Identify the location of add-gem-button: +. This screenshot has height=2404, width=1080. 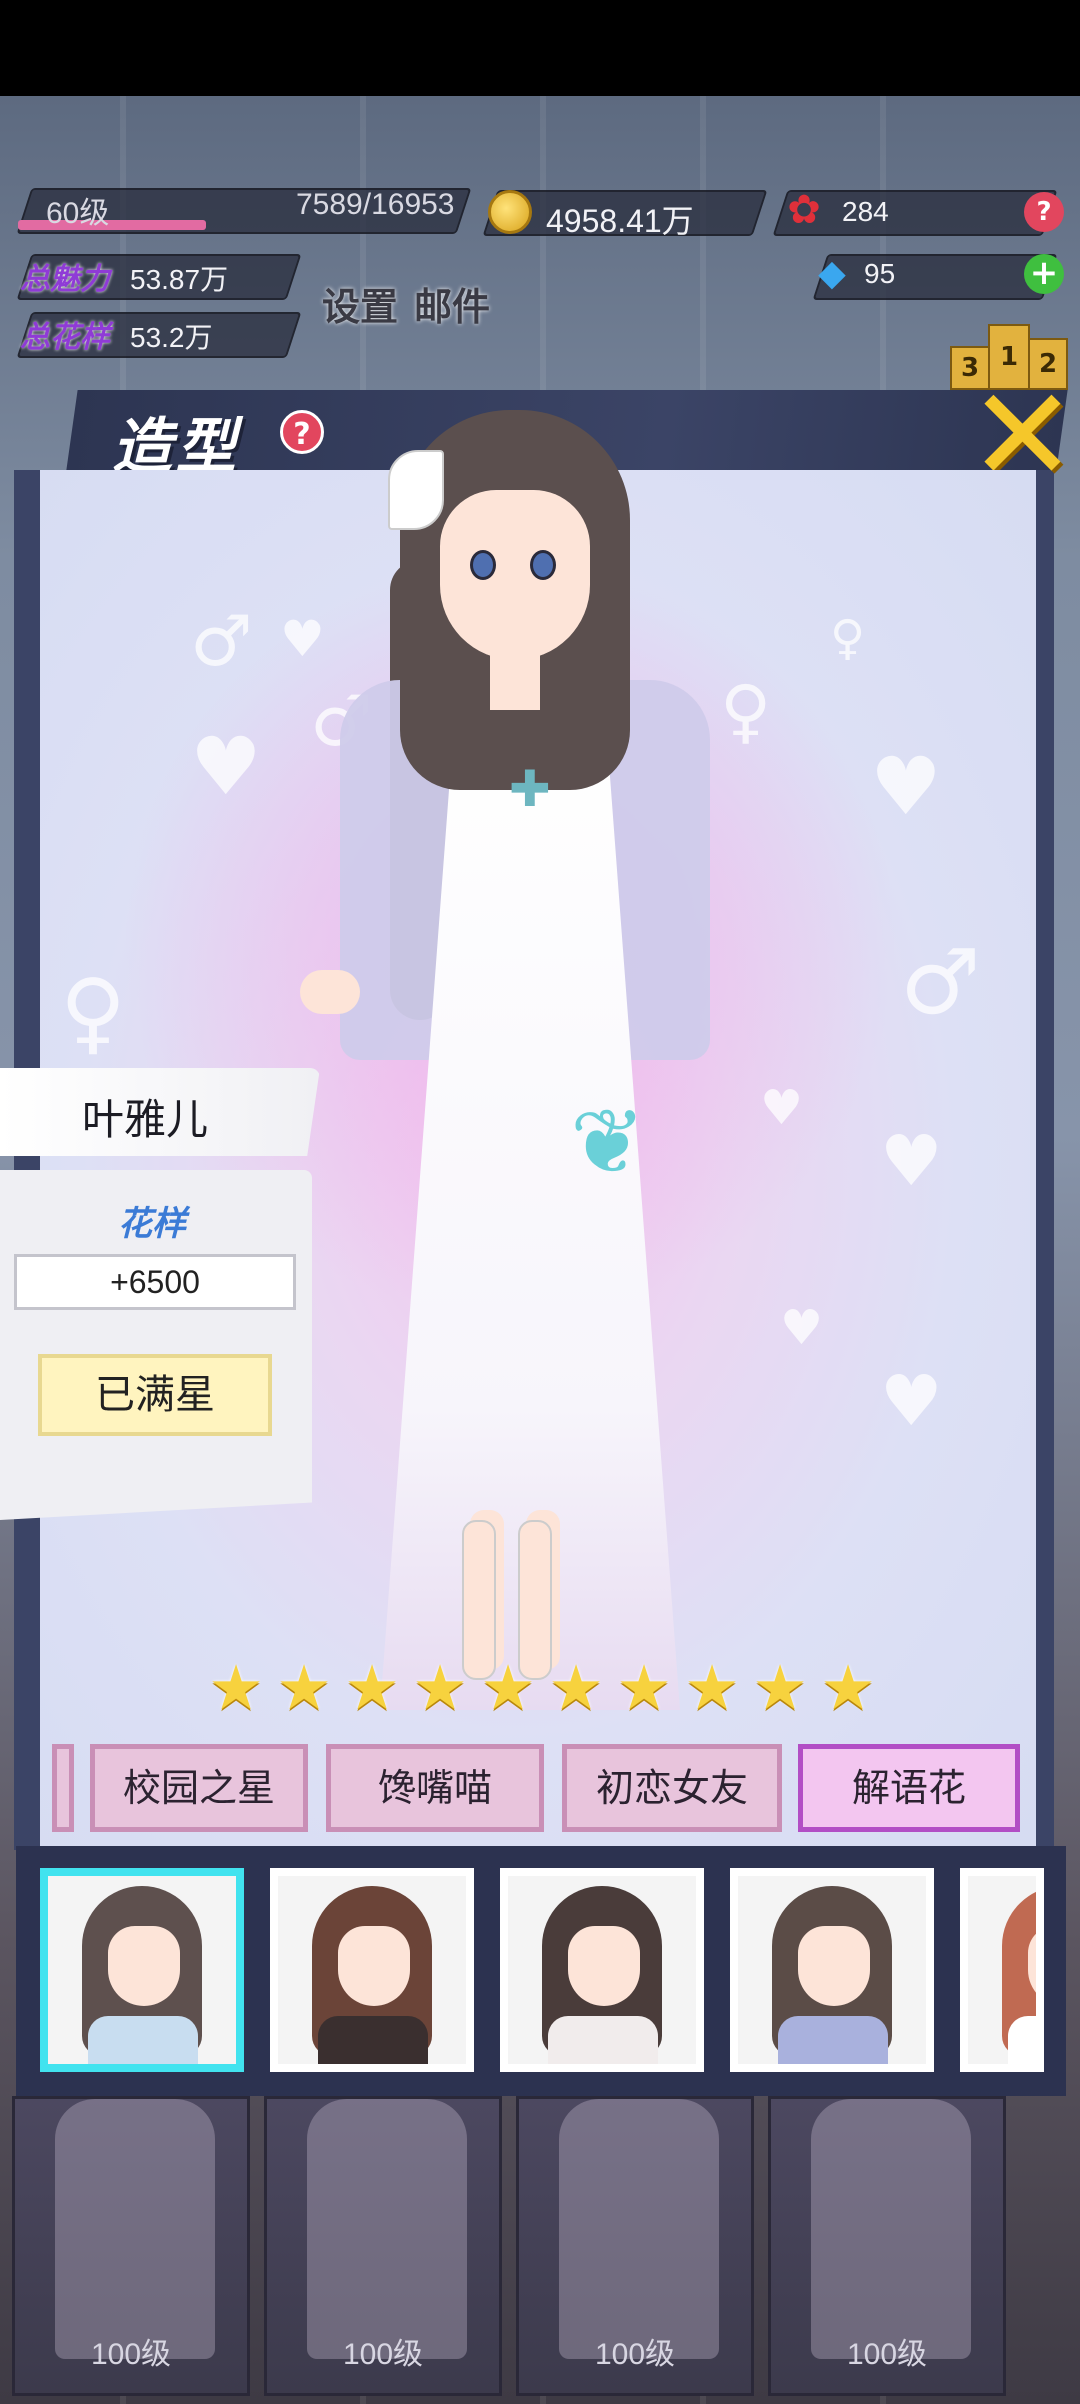
(1044, 274).